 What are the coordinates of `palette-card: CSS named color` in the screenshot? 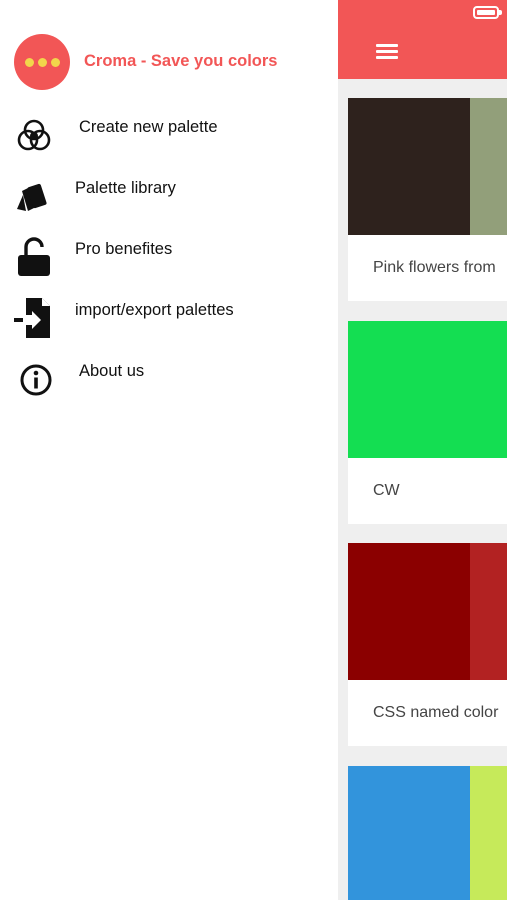 It's located at (427, 644).